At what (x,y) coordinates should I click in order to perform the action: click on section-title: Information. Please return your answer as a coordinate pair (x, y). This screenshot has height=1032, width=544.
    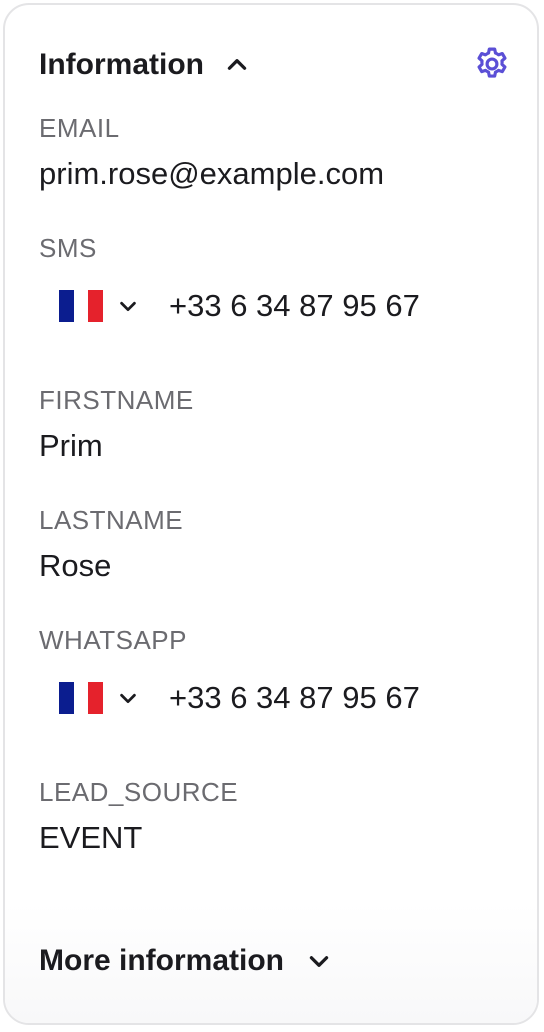
    Looking at the image, I should click on (121, 64).